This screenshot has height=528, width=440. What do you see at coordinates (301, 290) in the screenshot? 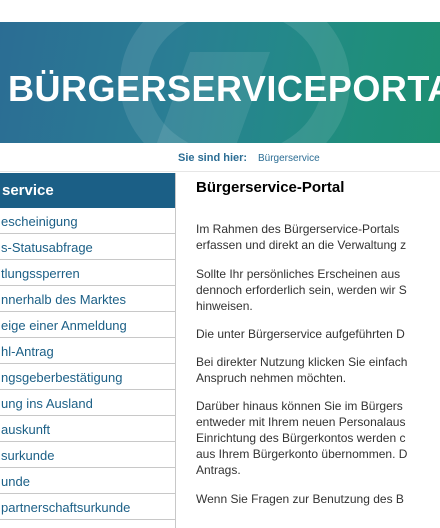
I see `text-line: dennoch erforderlich sein, werden wir S` at bounding box center [301, 290].